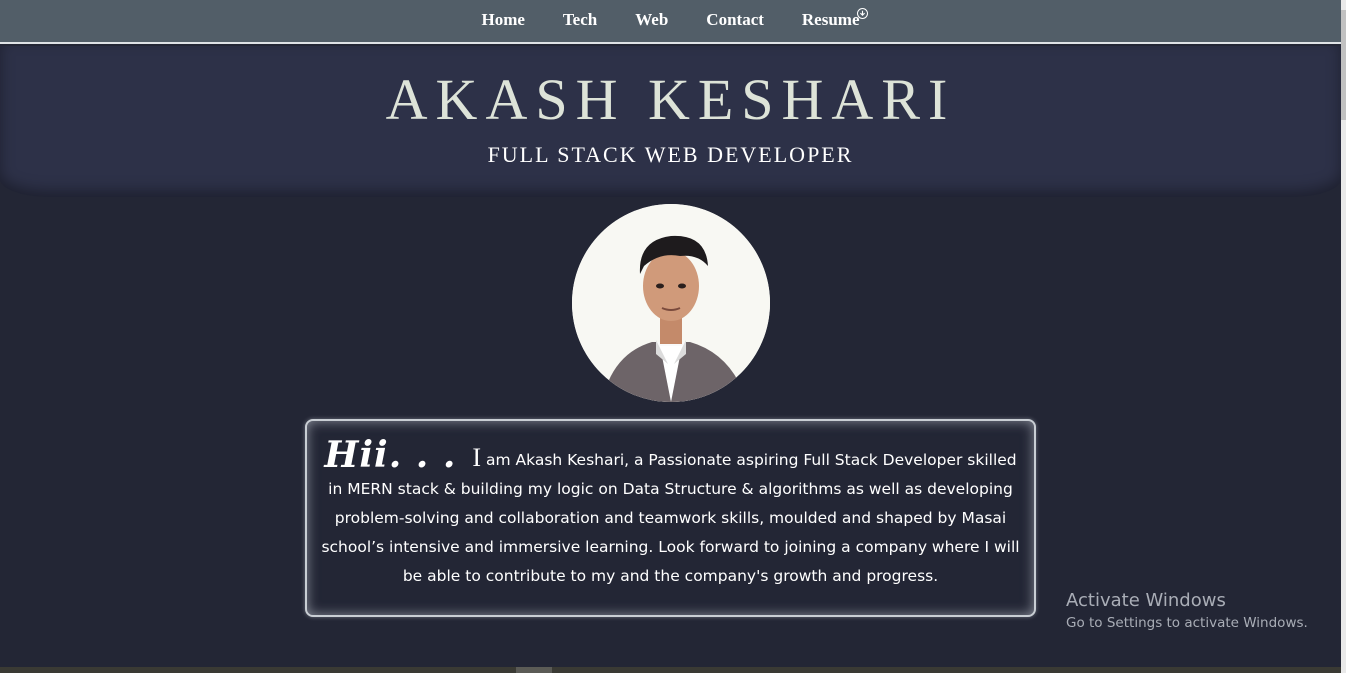  What do you see at coordinates (1343, 65) in the screenshot?
I see `vertical-scroll-thumb` at bounding box center [1343, 65].